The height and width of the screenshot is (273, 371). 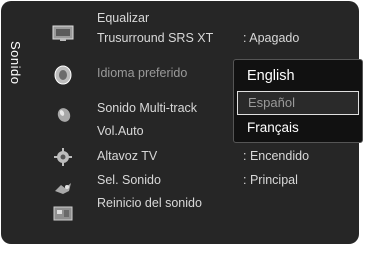 I want to click on sound-icon, so click(x=63, y=74).